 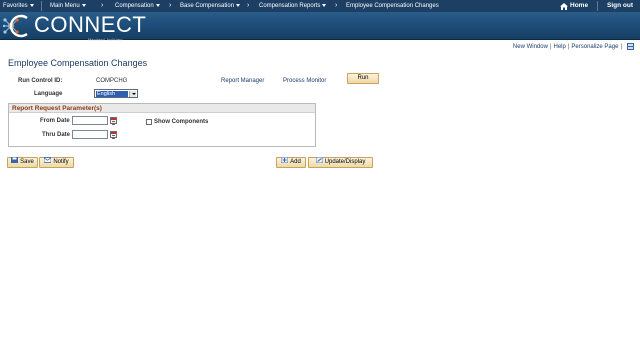 What do you see at coordinates (15, 26) in the screenshot?
I see `connect-logo-icon` at bounding box center [15, 26].